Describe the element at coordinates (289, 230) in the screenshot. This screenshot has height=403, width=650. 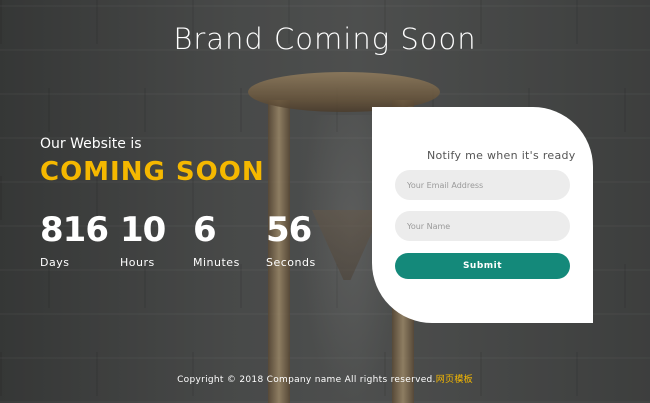
I see `countdown-seconds-value: 56` at that location.